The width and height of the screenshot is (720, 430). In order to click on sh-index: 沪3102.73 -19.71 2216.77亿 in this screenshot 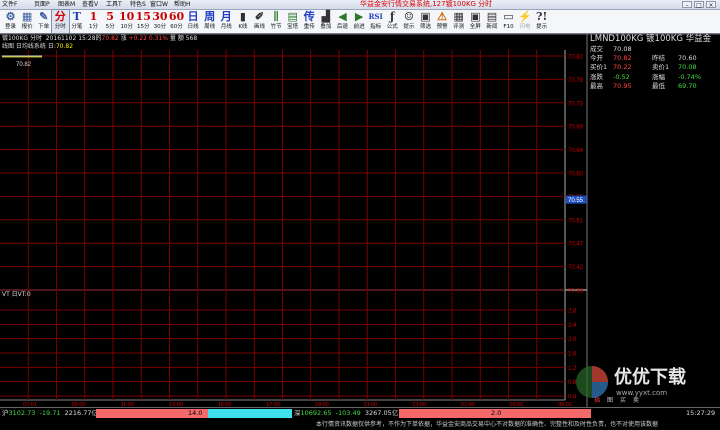, I will do `click(50, 413)`.